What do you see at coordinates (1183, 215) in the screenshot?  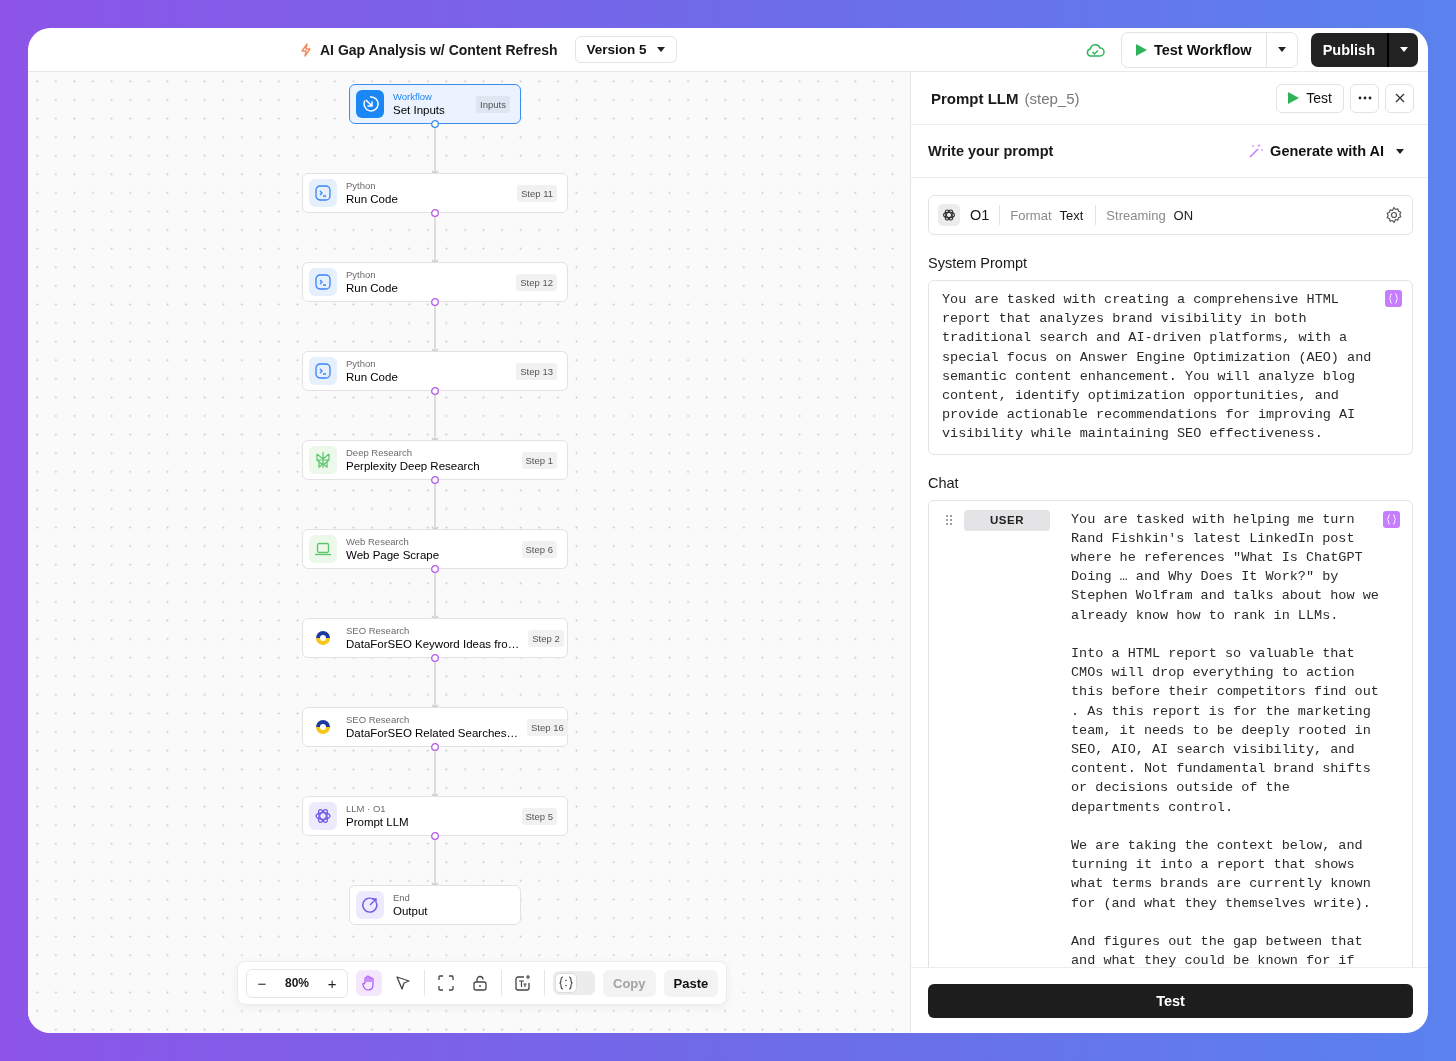 I see `streaming-value: ON` at bounding box center [1183, 215].